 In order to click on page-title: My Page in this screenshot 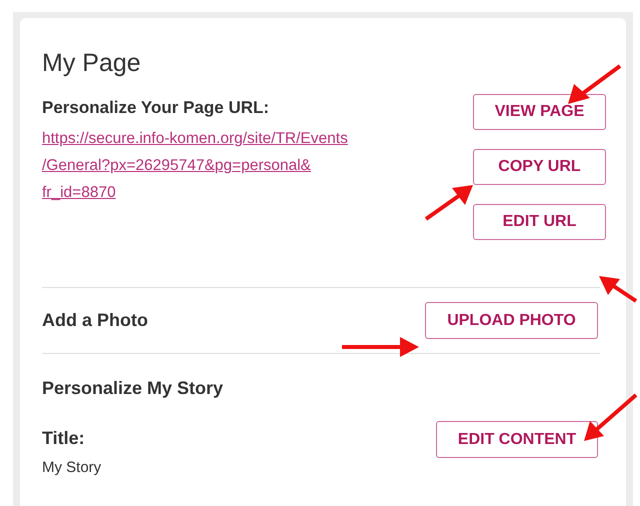, I will do `click(92, 63)`.